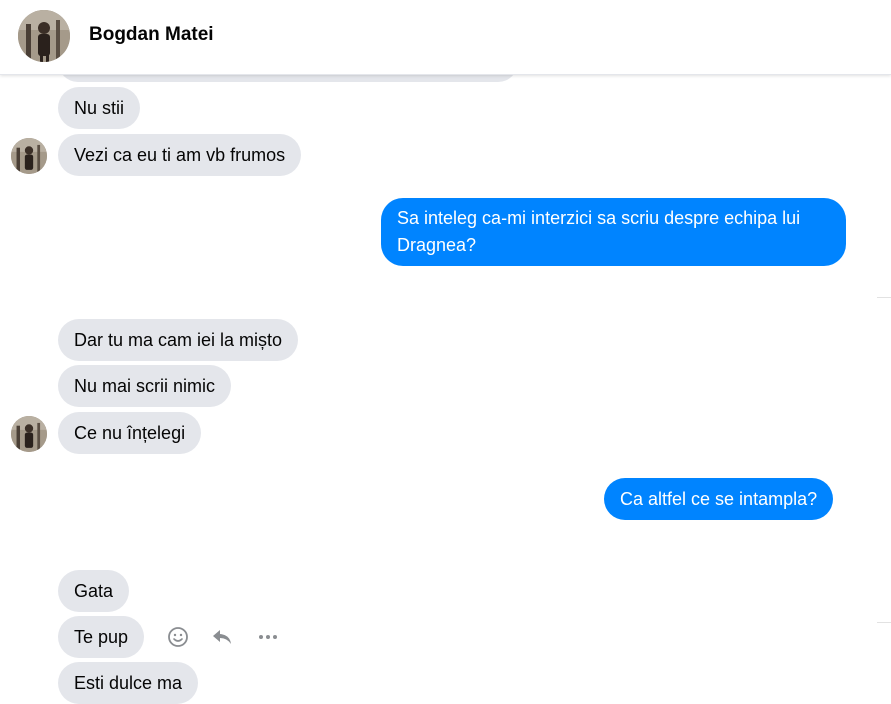 The image size is (891, 704). Describe the element at coordinates (178, 340) in the screenshot. I see `message-bubble-incoming: Dar tu ma cam iei la mișto` at that location.